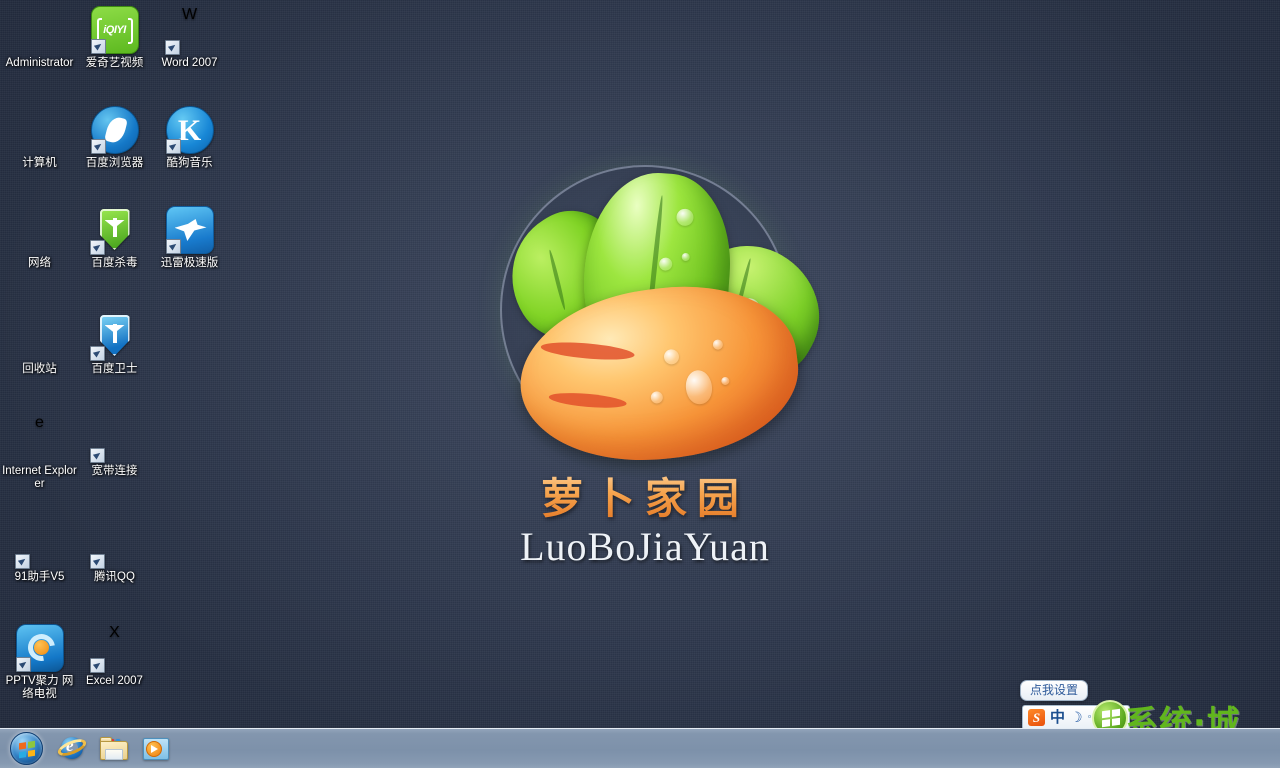  I want to click on baiduantivirus-icon, so click(114, 230).